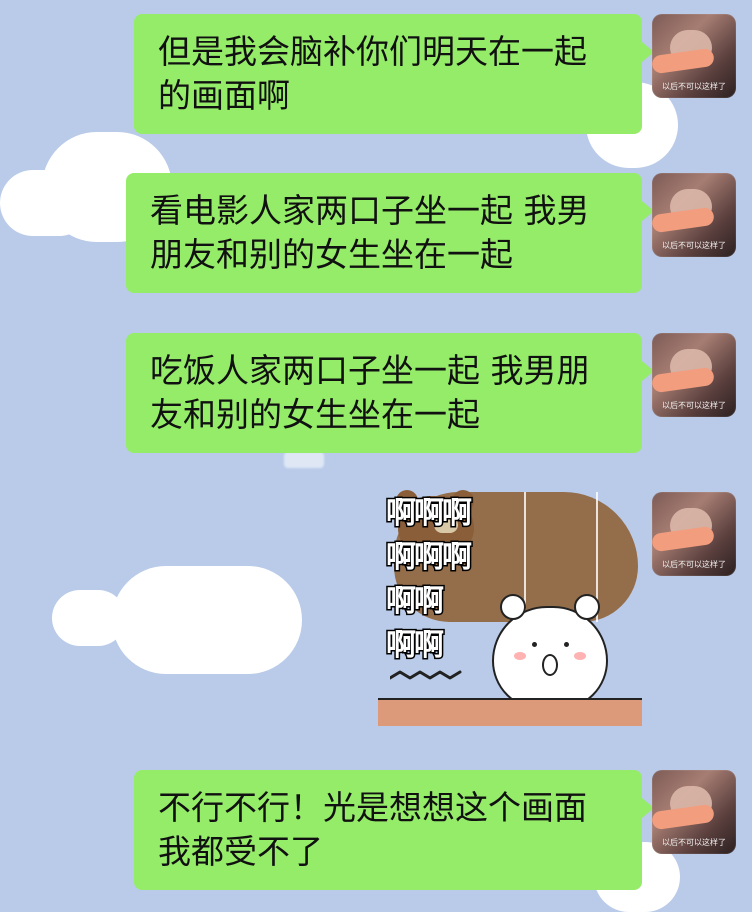 This screenshot has width=752, height=912. I want to click on message-bubble: 吃饭人家两口子坐一起 我男朋 友和别的女生坐在一起, so click(390, 393).